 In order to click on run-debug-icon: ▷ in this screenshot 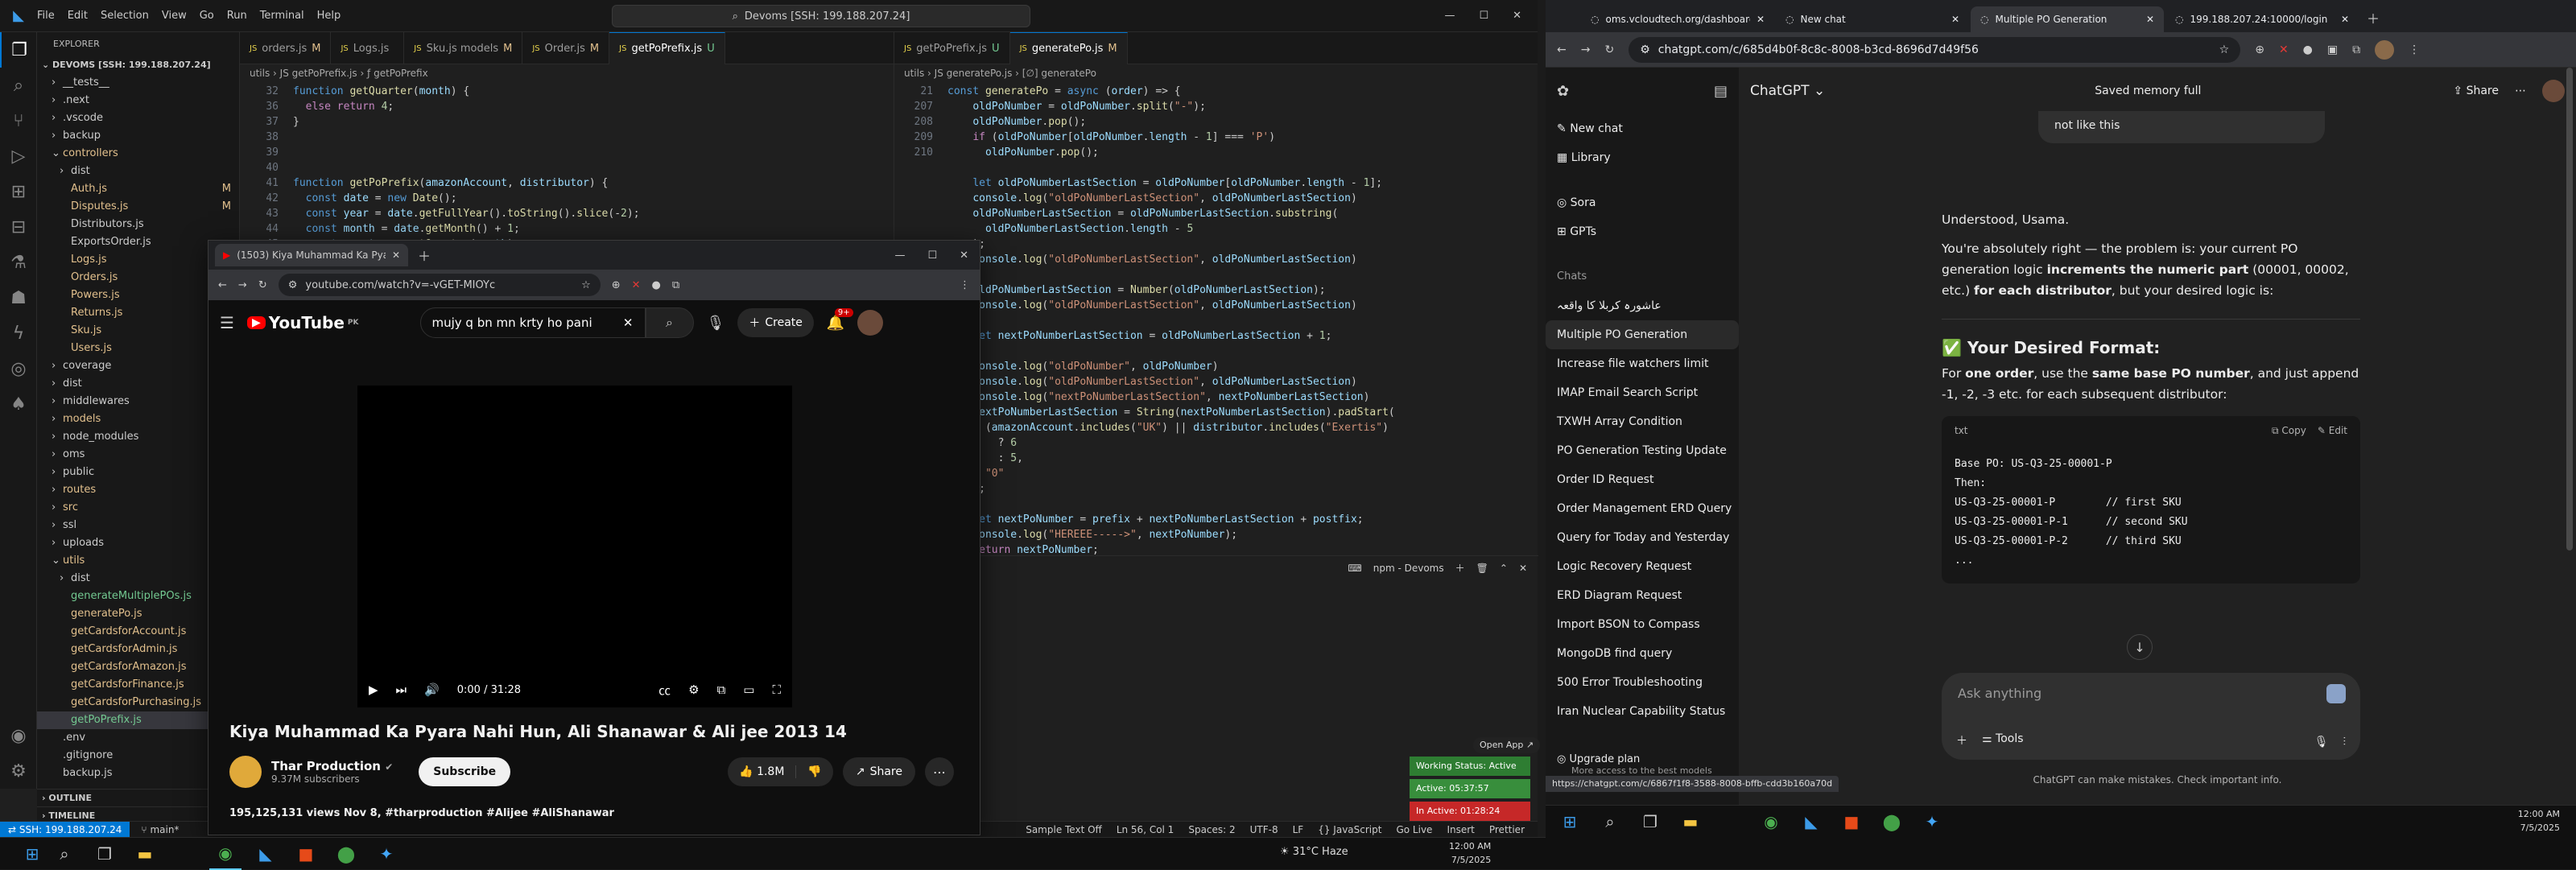, I will do `click(18, 156)`.